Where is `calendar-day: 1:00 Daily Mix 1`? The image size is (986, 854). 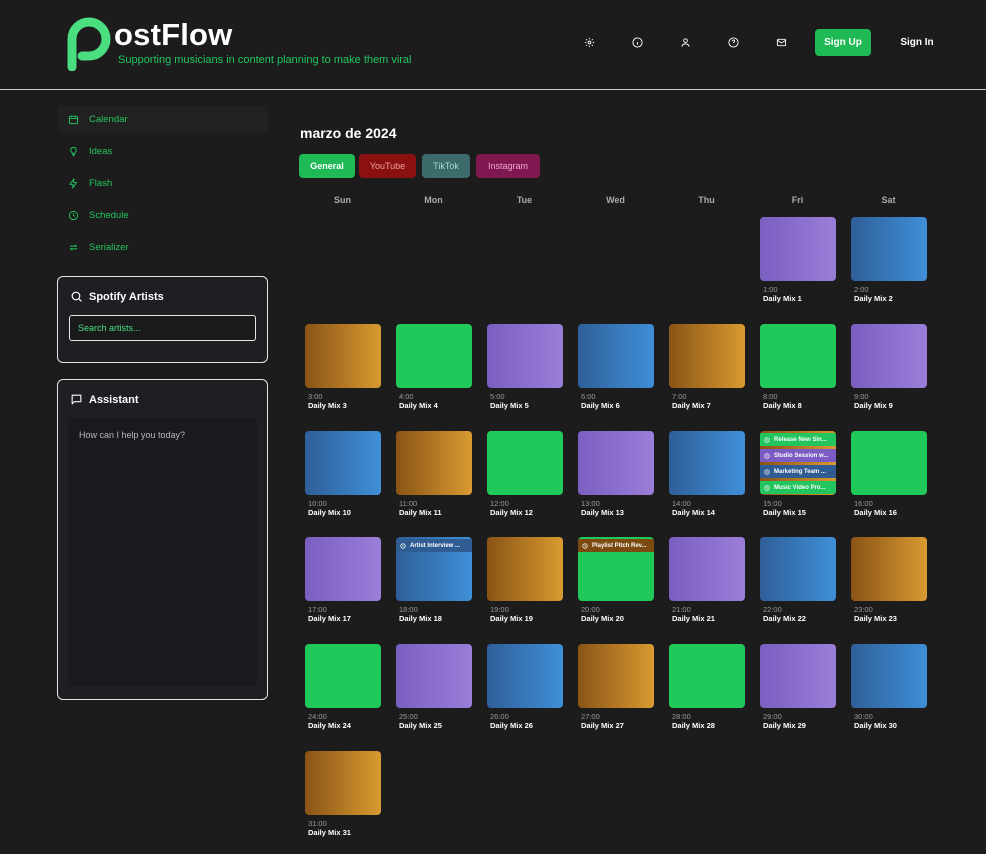
calendar-day: 1:00 Daily Mix 1 is located at coordinates (798, 269).